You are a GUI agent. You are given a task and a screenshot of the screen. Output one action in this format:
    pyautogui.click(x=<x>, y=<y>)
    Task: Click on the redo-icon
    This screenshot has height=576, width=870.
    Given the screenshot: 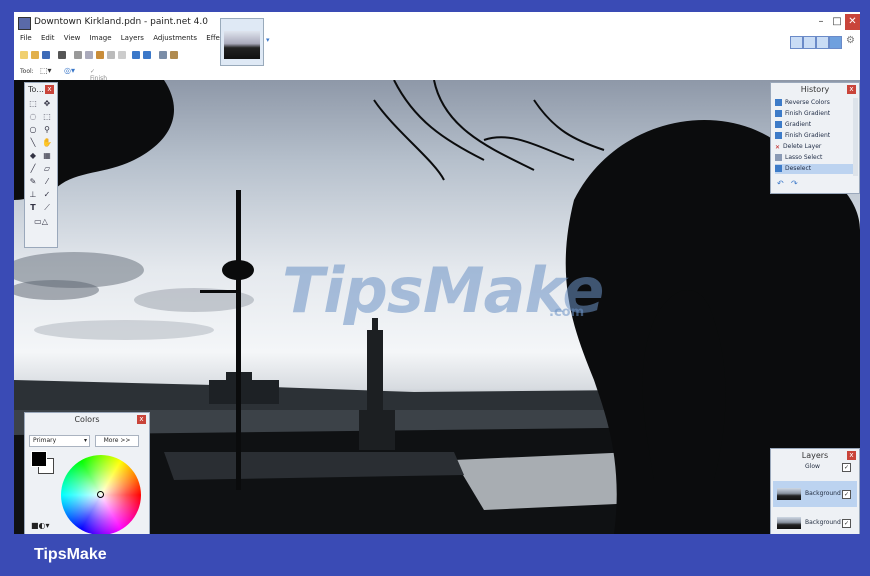 What is the action you would take?
    pyautogui.click(x=147, y=55)
    